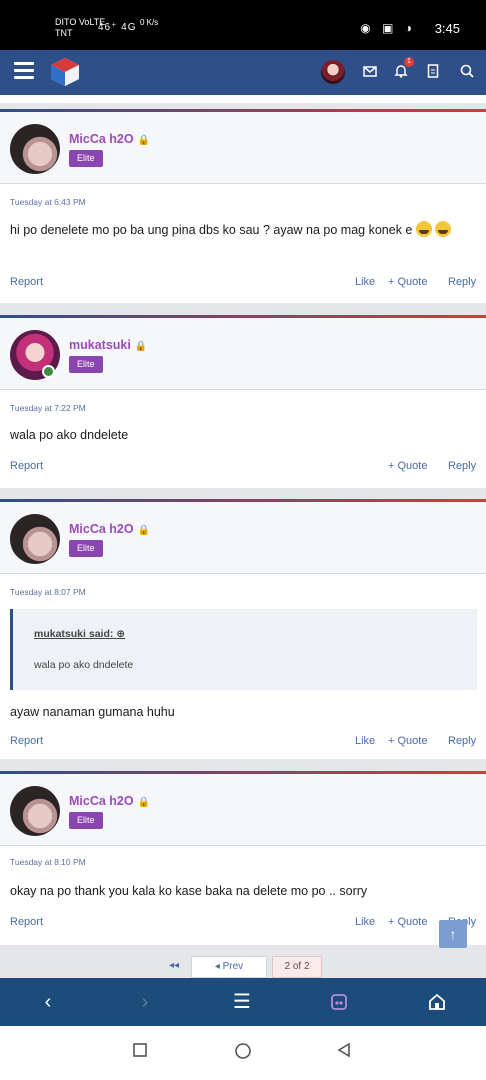 This screenshot has width=486, height=1080. I want to click on prev-page-button: ◂ Prev, so click(229, 967).